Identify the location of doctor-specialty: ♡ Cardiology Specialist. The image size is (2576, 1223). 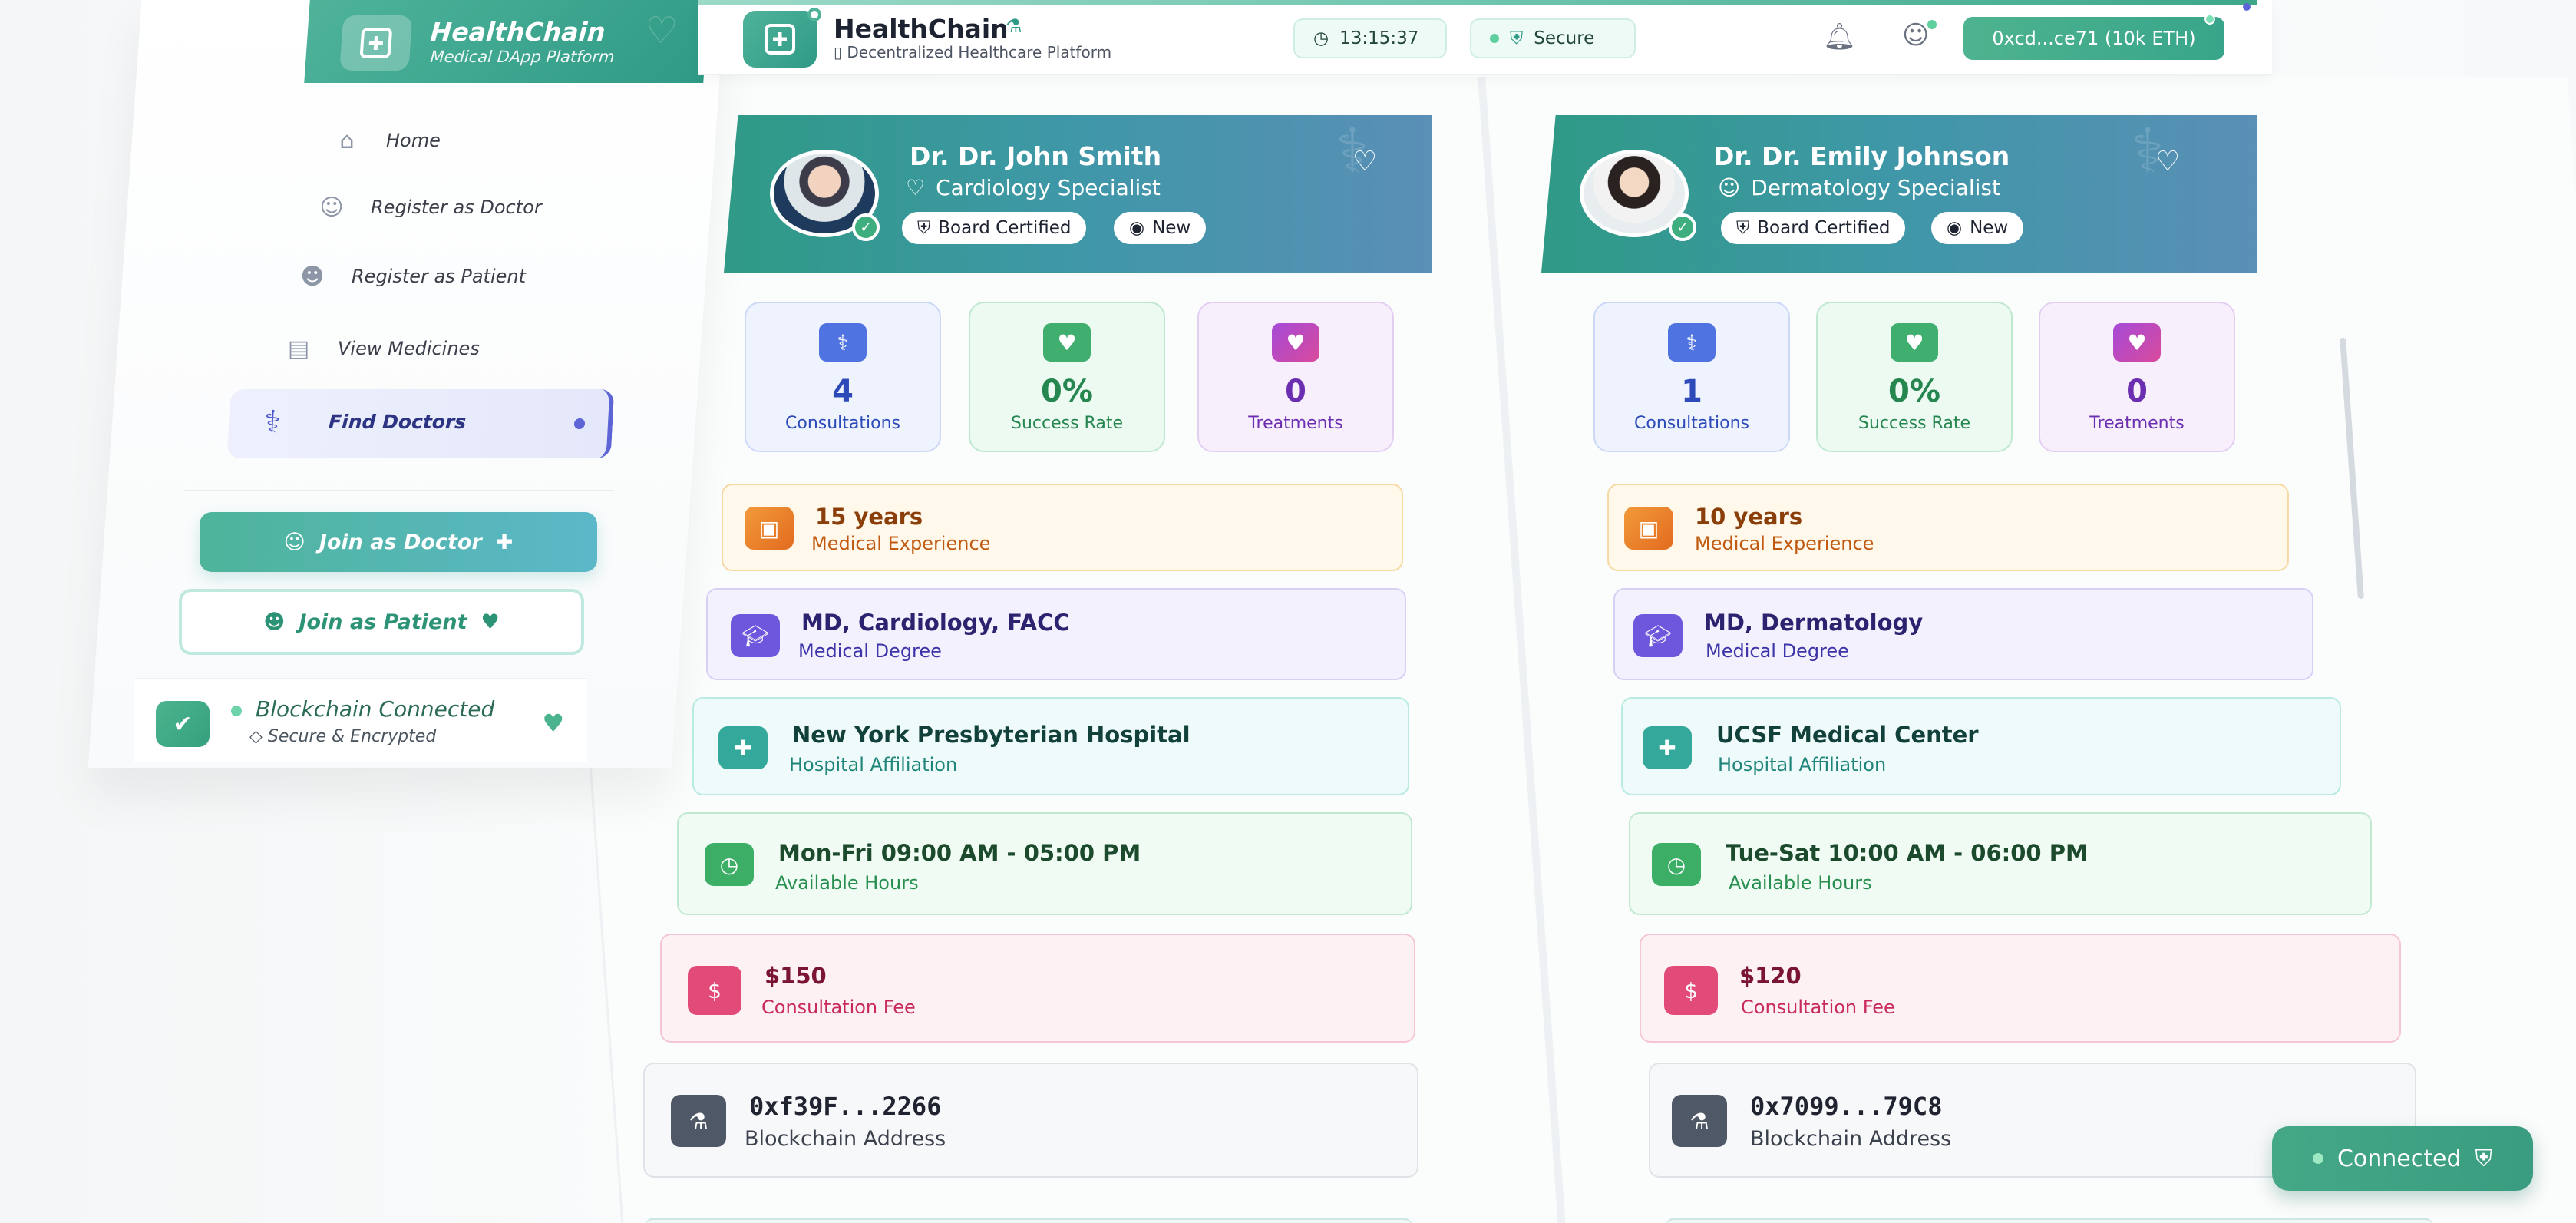
(1033, 187).